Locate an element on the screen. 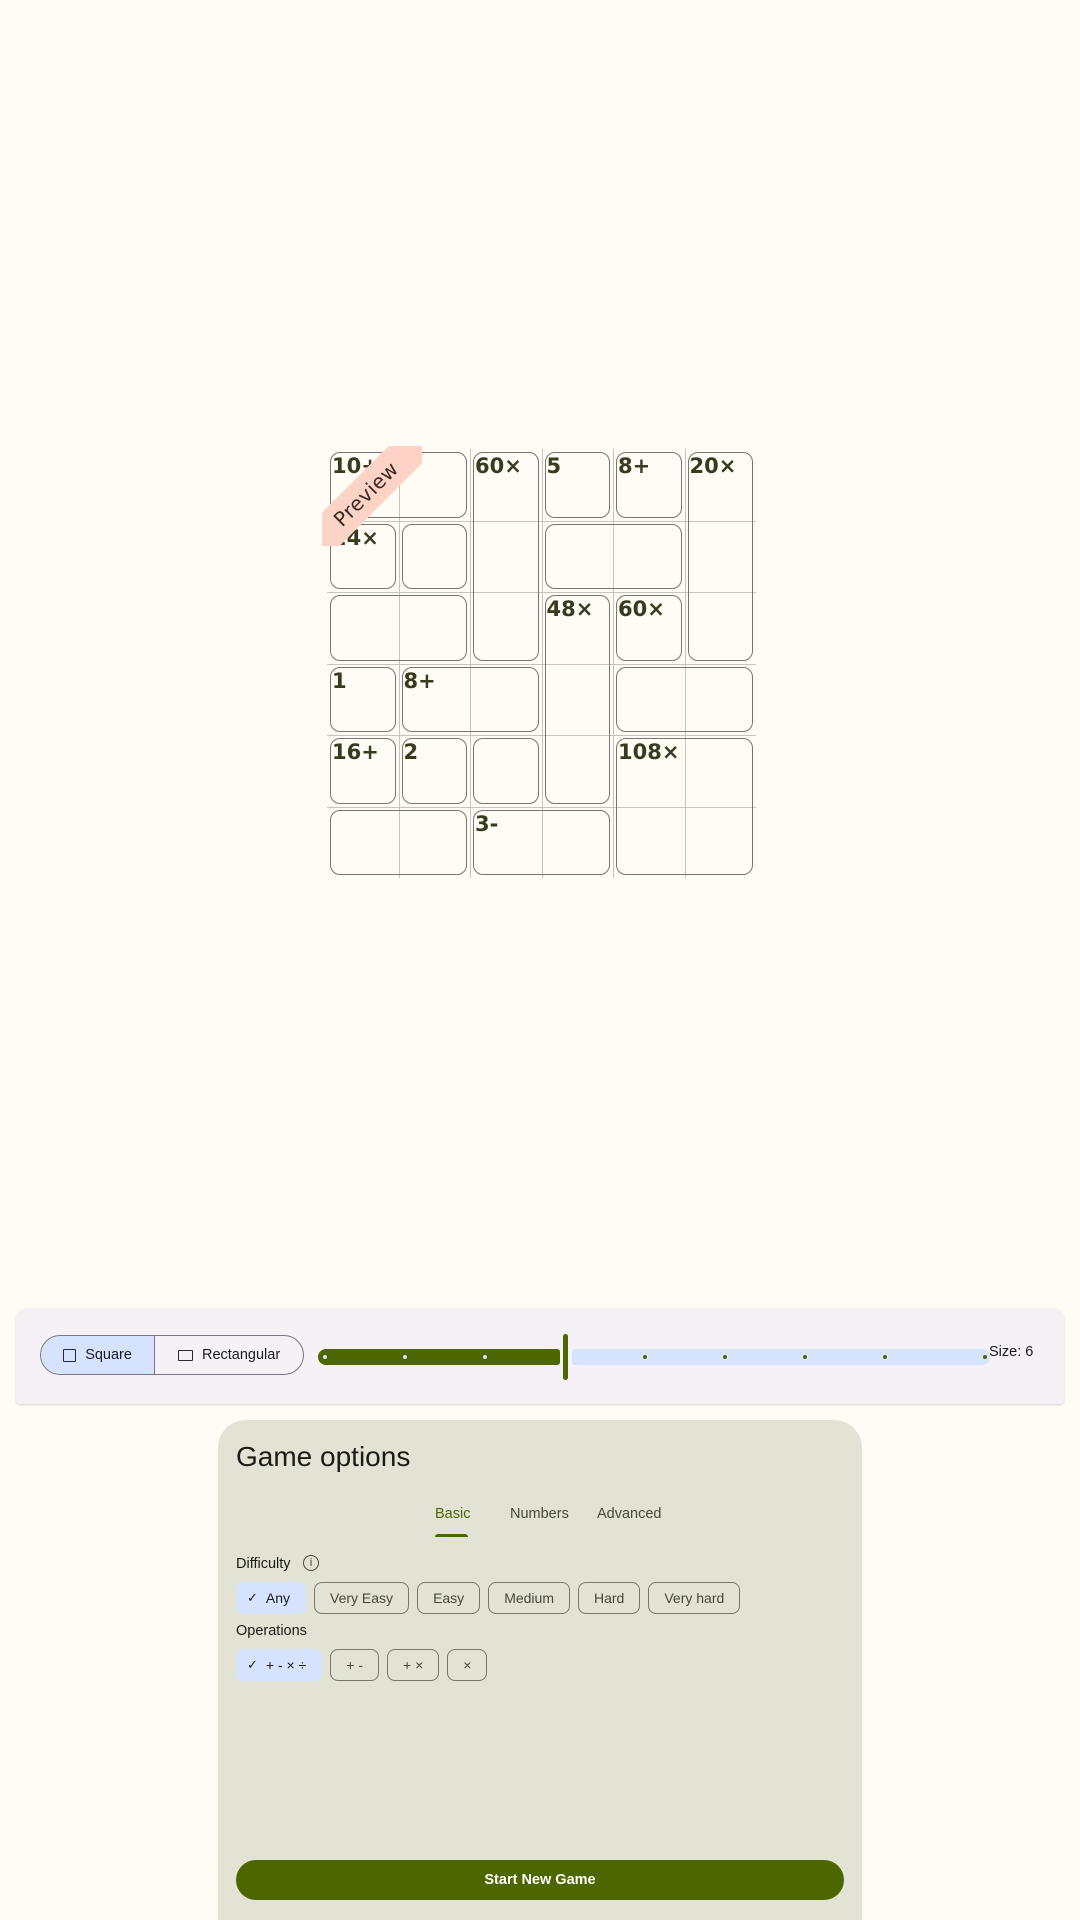  difficulty-chip-label: Easy is located at coordinates (449, 1598).